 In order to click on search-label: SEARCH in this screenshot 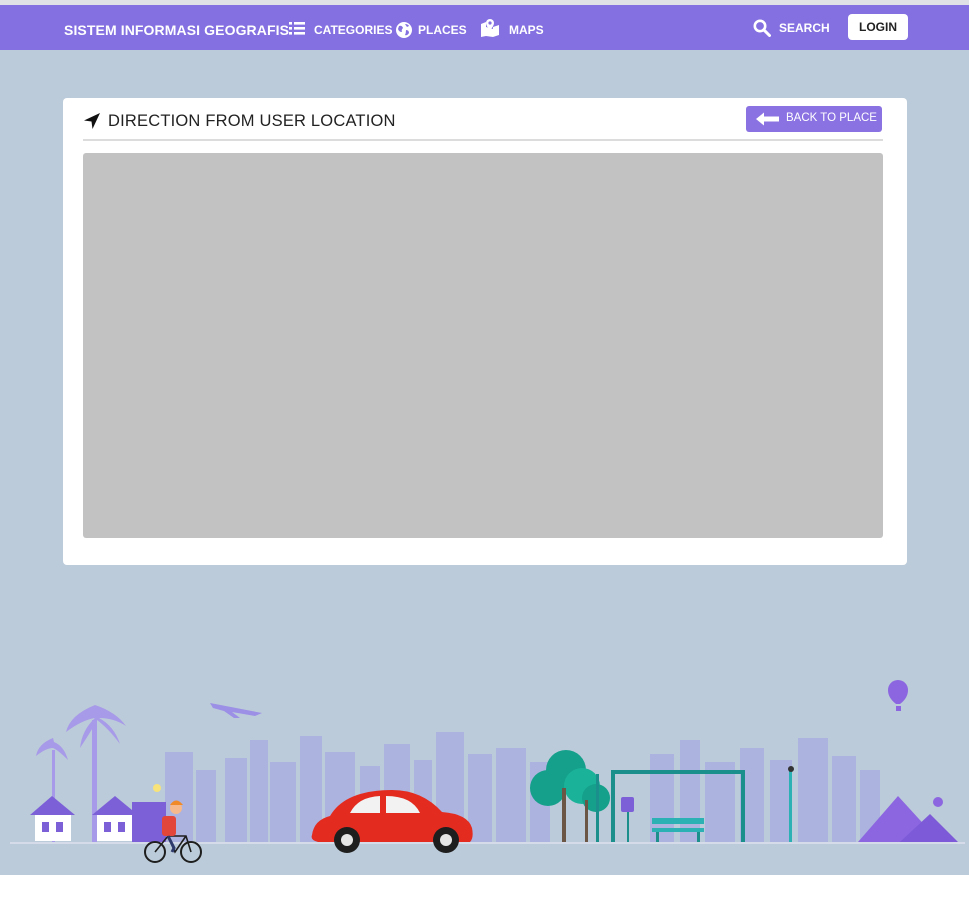, I will do `click(804, 28)`.